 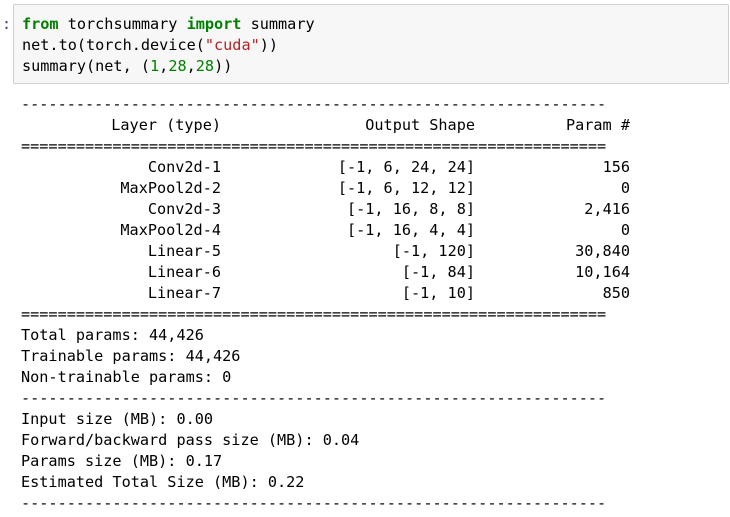 I want to click on code-line: net.to(torch.device("cuda")), so click(x=150, y=45).